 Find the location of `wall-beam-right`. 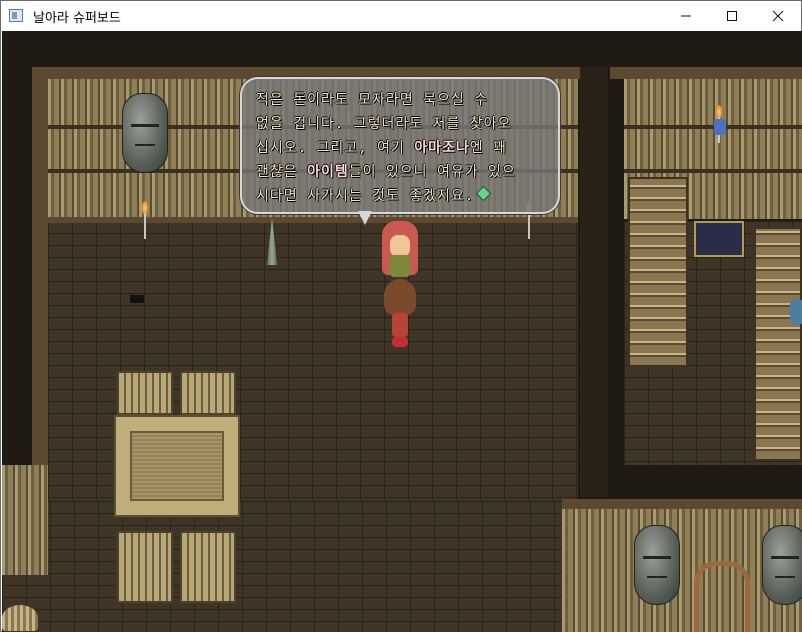

wall-beam-right is located at coordinates (706, 73).